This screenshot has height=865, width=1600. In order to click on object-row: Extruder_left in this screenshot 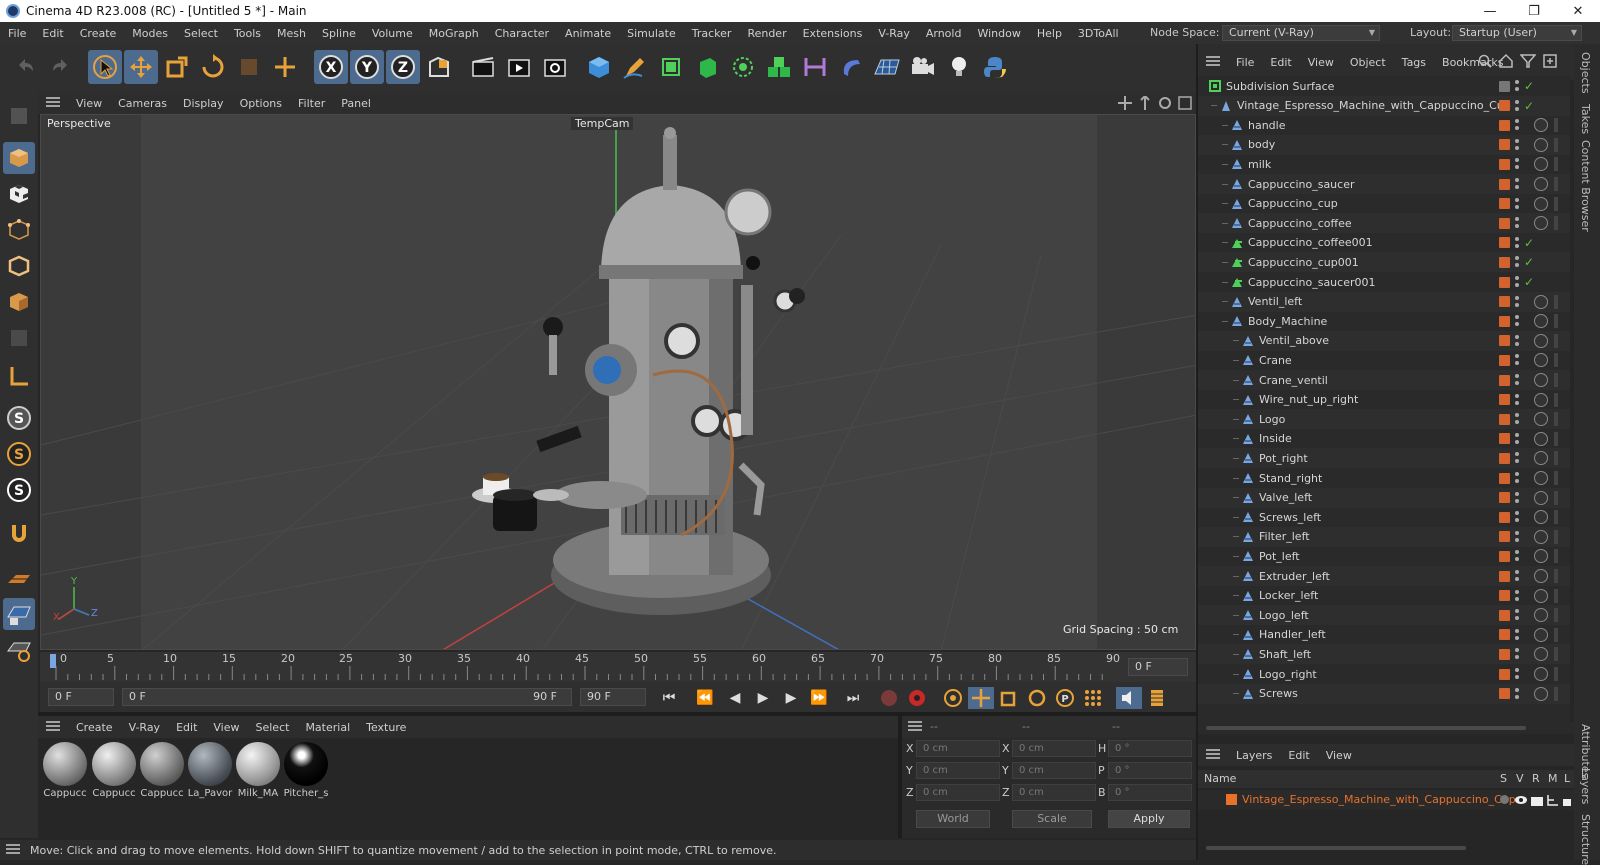, I will do `click(1384, 576)`.